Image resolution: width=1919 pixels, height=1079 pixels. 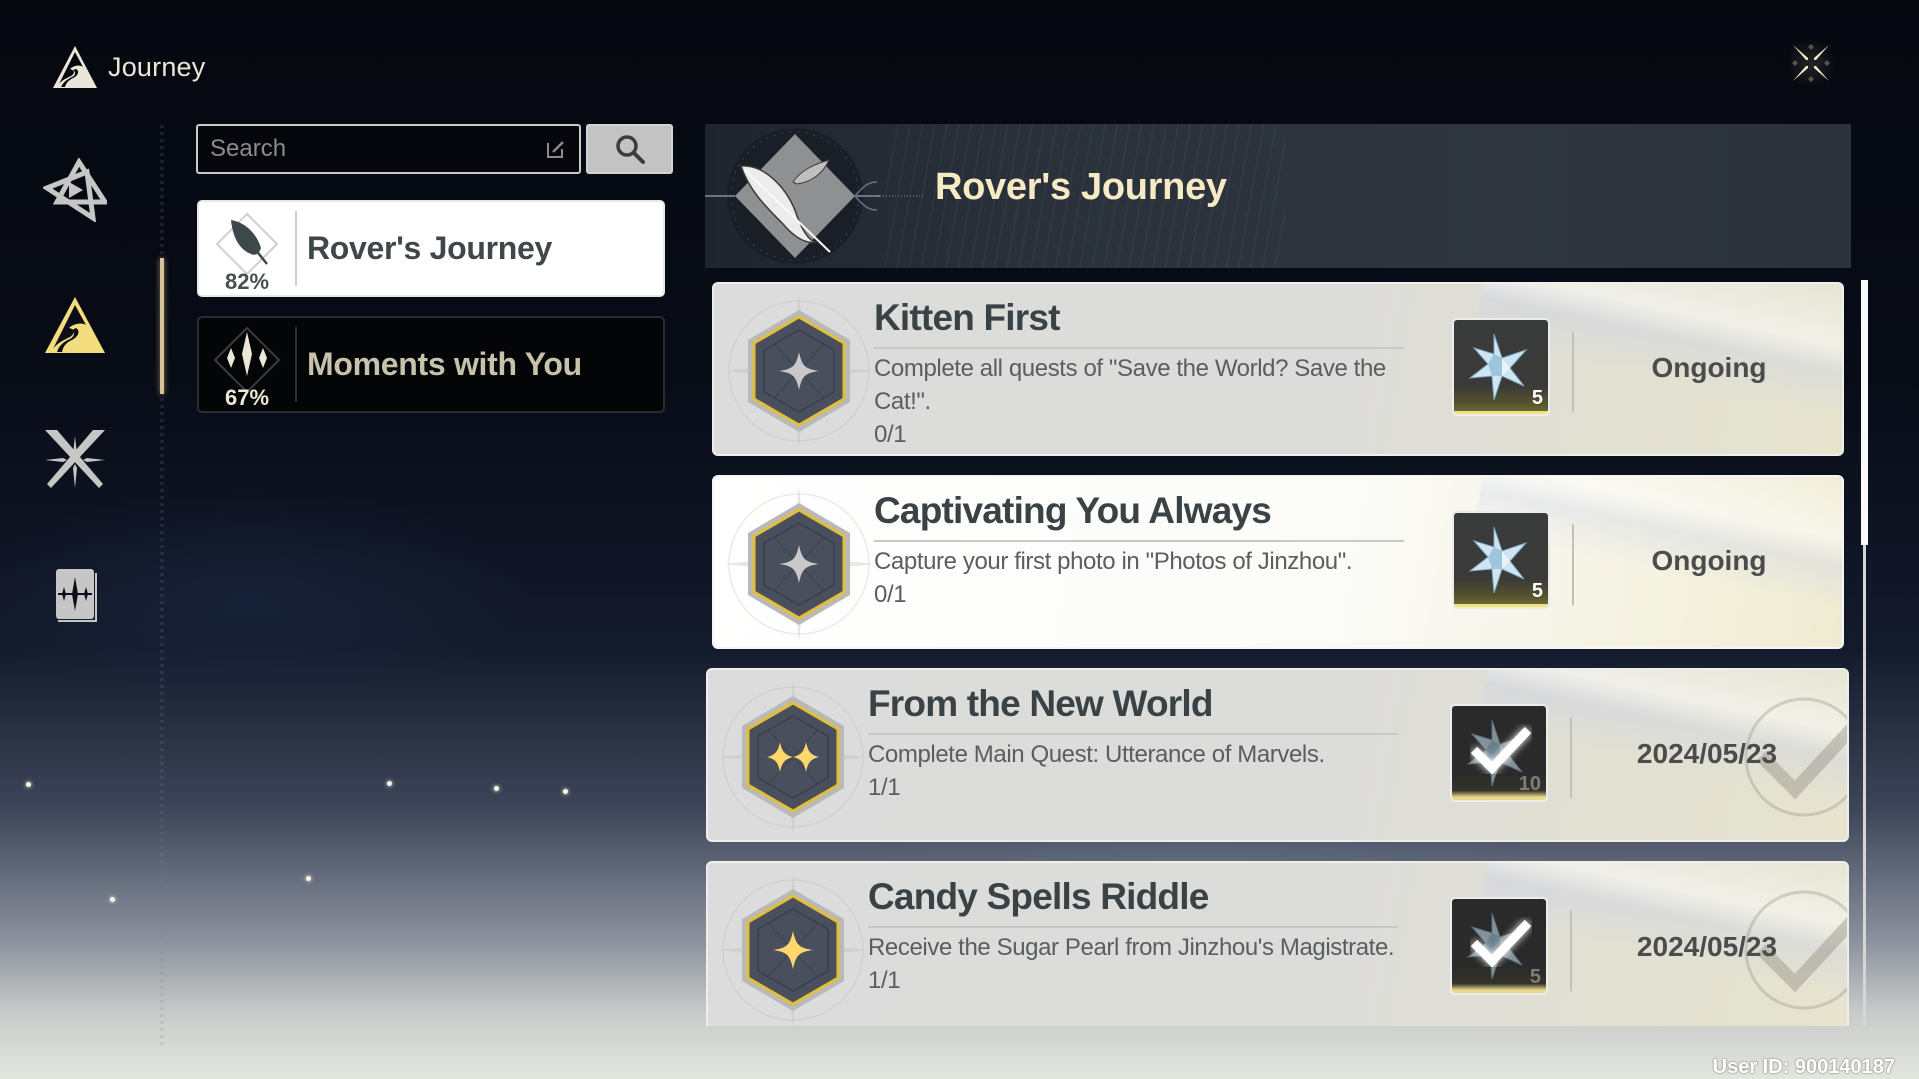 I want to click on category-rovers-journey: 82% Rover's Journey, so click(x=431, y=248).